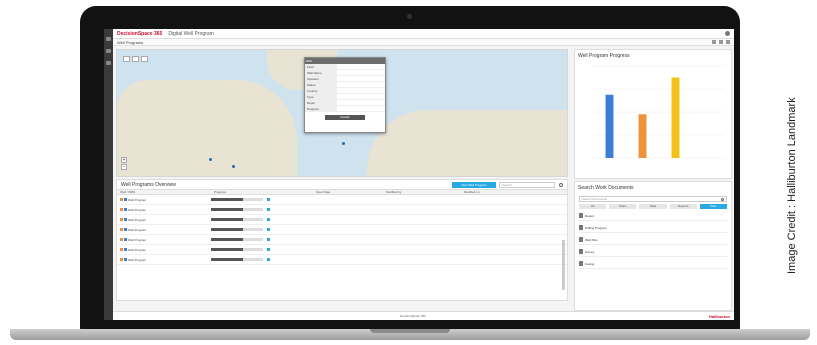 The height and width of the screenshot is (345, 817). Describe the element at coordinates (721, 42) in the screenshot. I see `list-view-icon` at that location.